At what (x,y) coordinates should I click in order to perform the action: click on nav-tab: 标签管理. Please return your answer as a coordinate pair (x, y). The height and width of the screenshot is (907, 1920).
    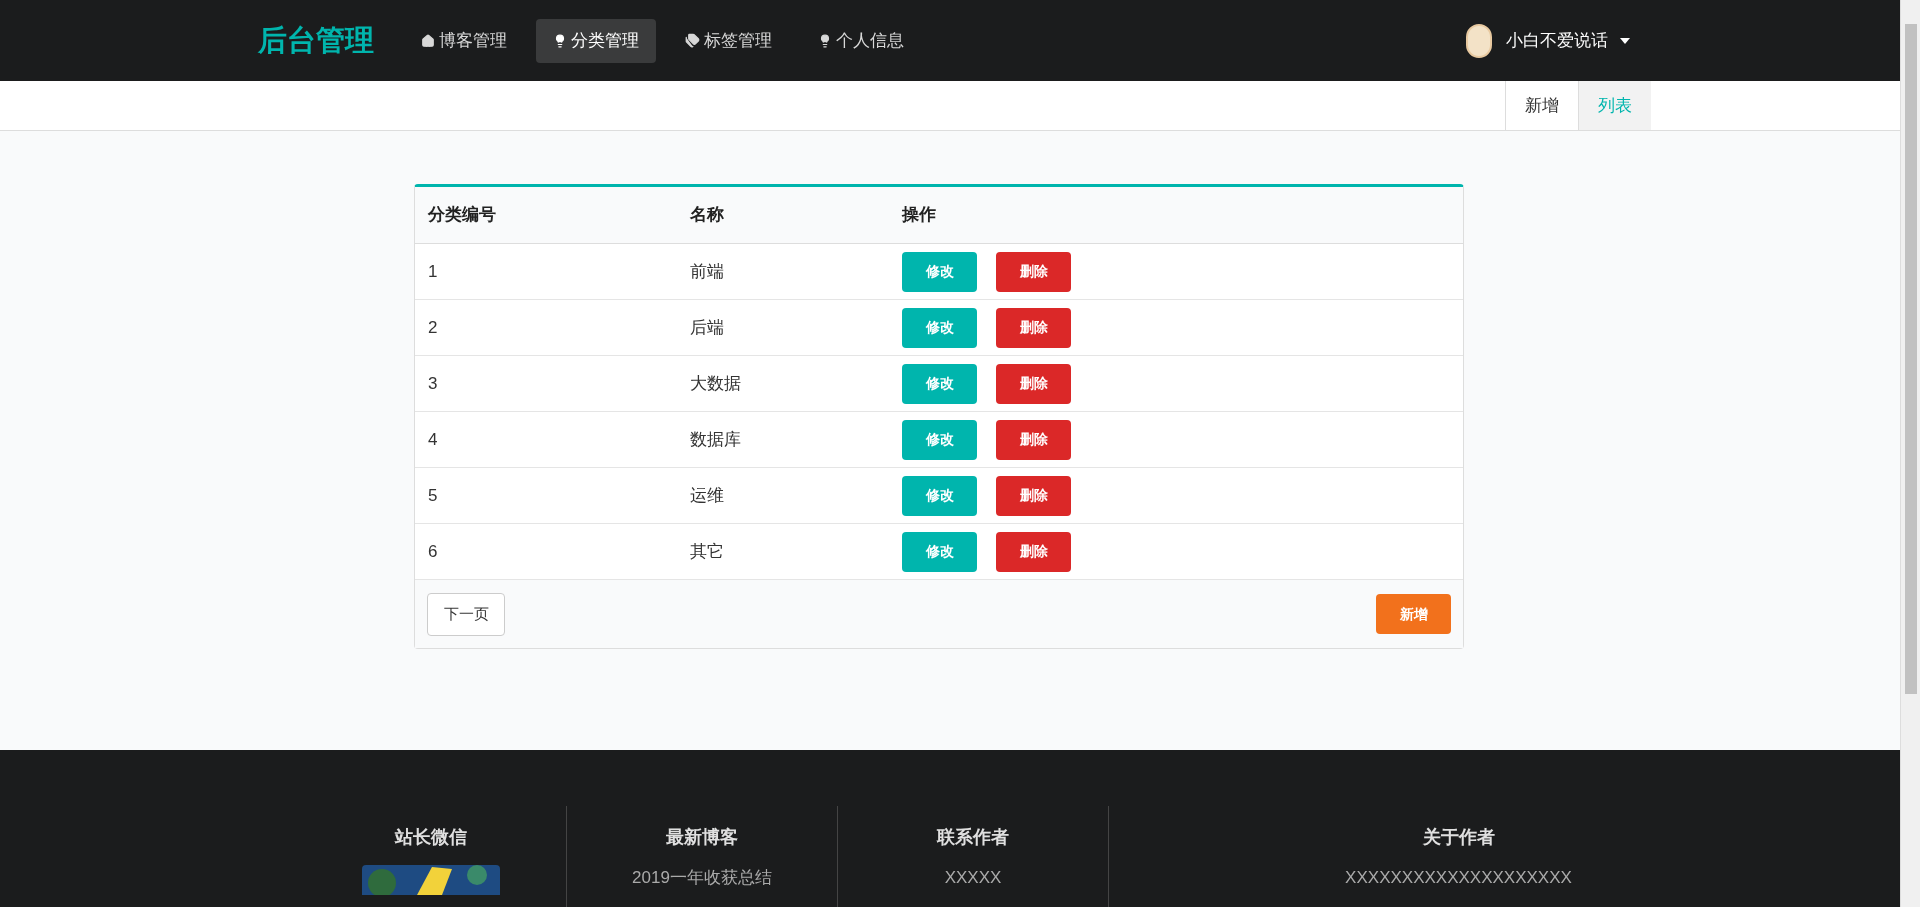
    Looking at the image, I should click on (728, 40).